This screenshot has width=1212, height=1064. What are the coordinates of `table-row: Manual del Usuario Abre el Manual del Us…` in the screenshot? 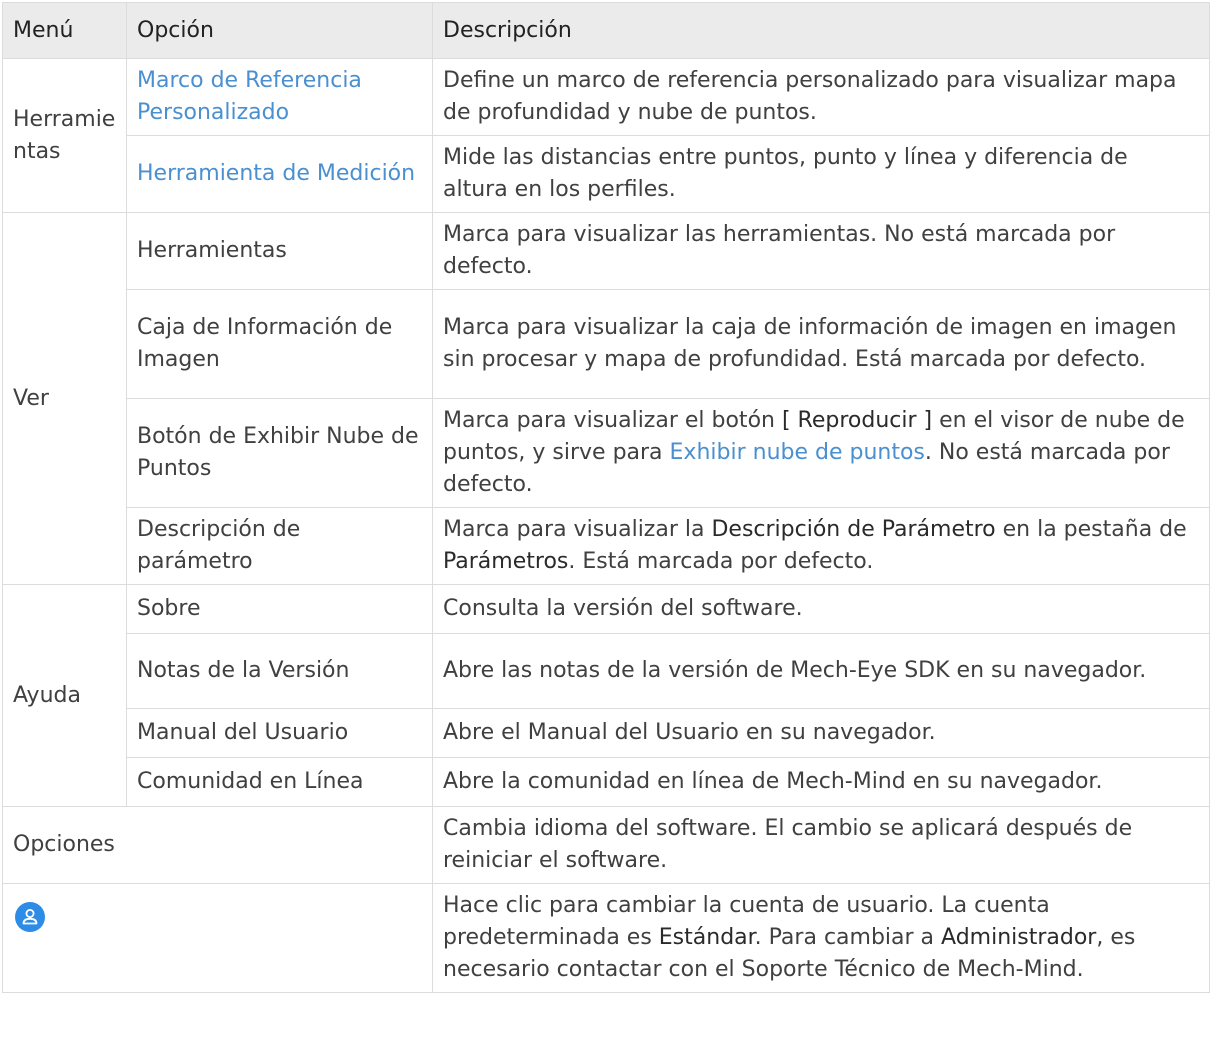 It's located at (606, 733).